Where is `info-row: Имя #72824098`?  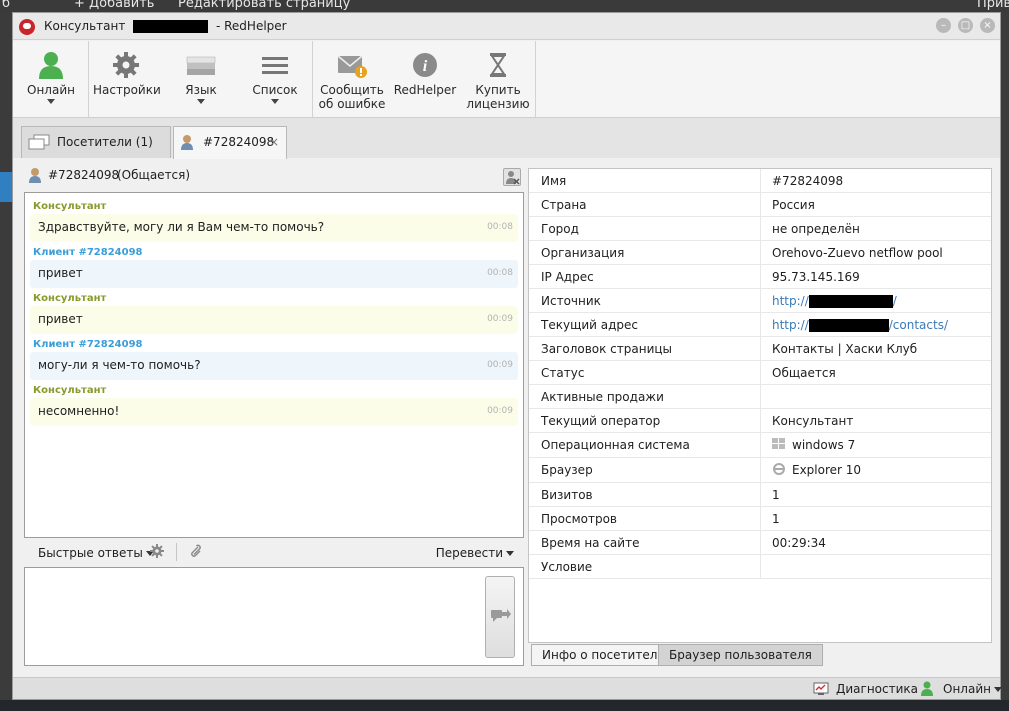 info-row: Имя #72824098 is located at coordinates (760, 181).